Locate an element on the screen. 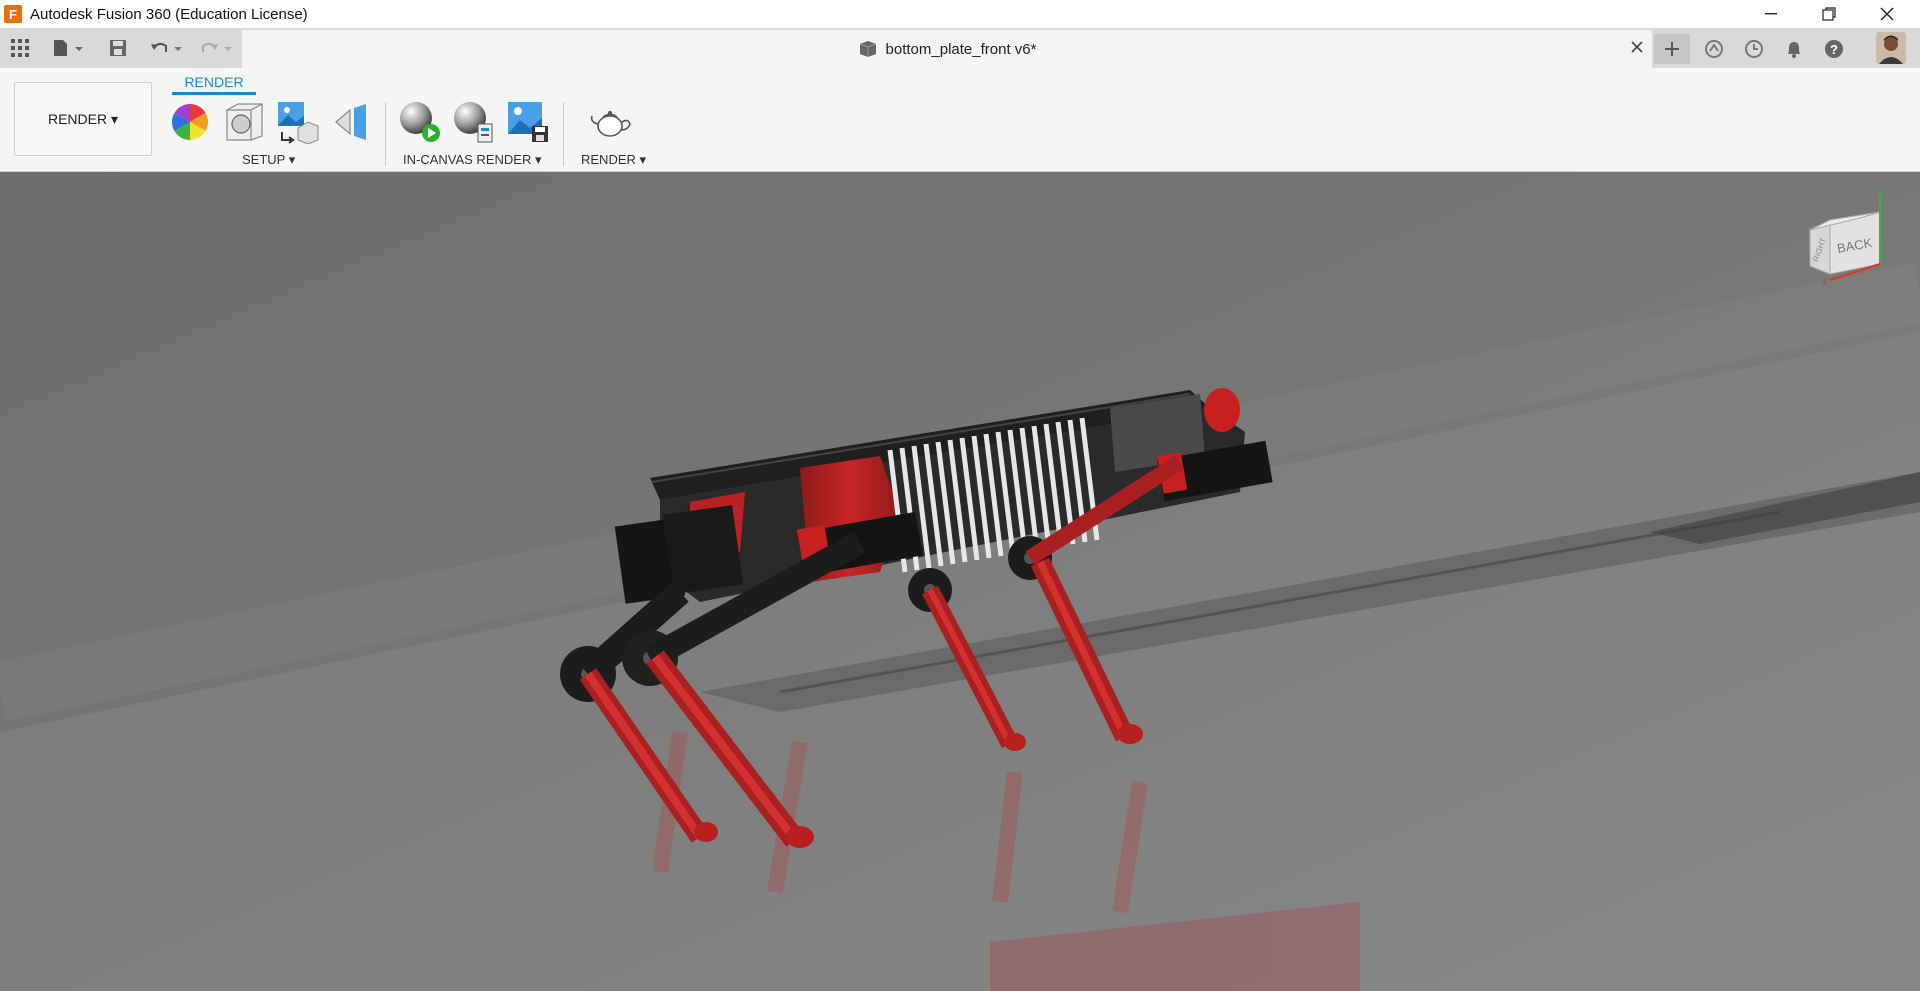 This screenshot has height=991, width=1920. in-canvas-render-tool is located at coordinates (420, 122).